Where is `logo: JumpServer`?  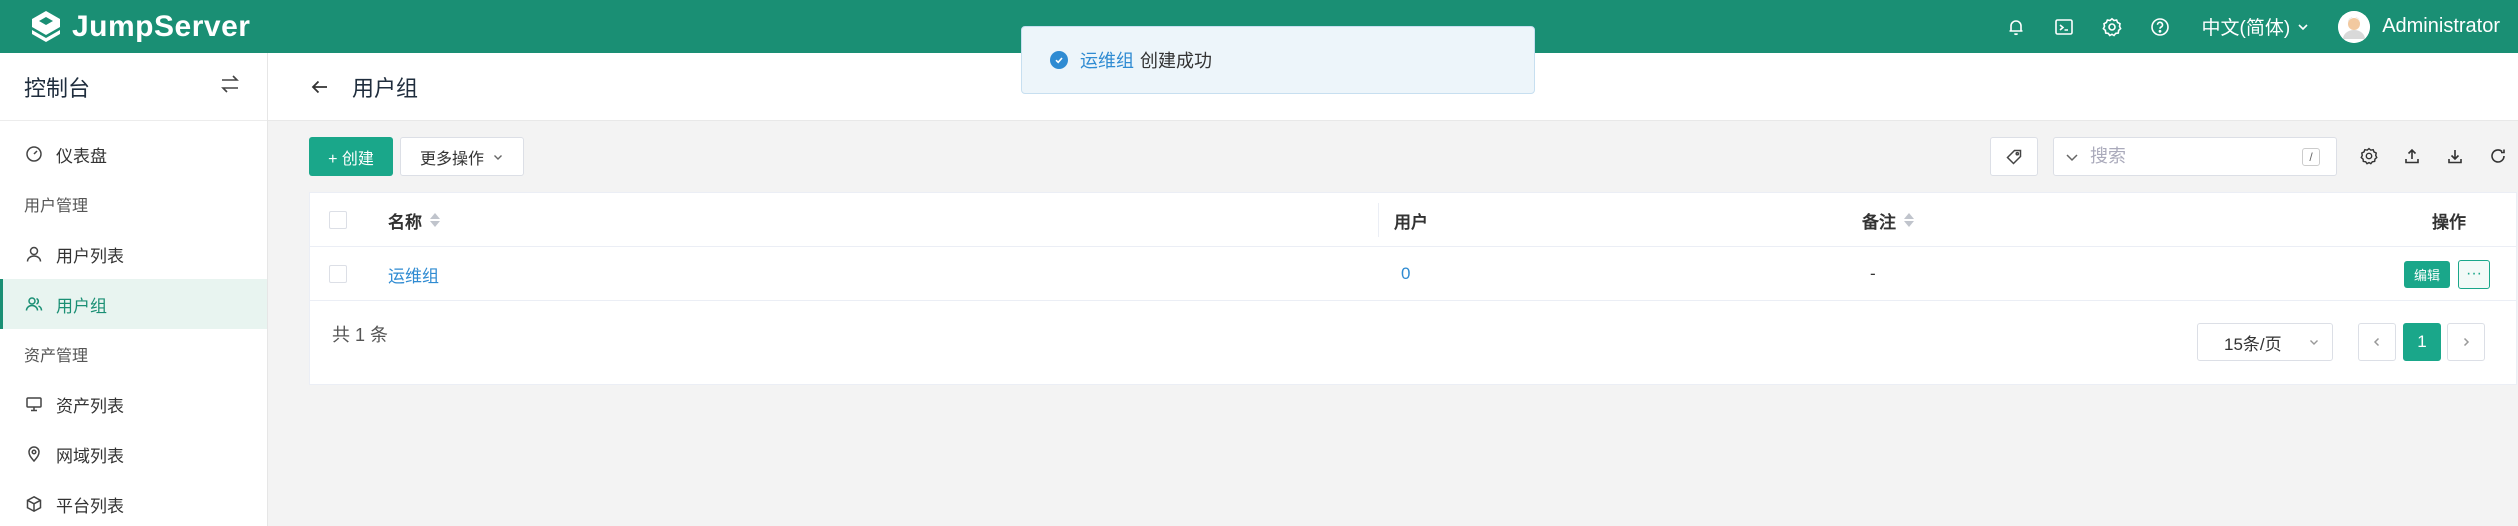 logo: JumpServer is located at coordinates (139, 27).